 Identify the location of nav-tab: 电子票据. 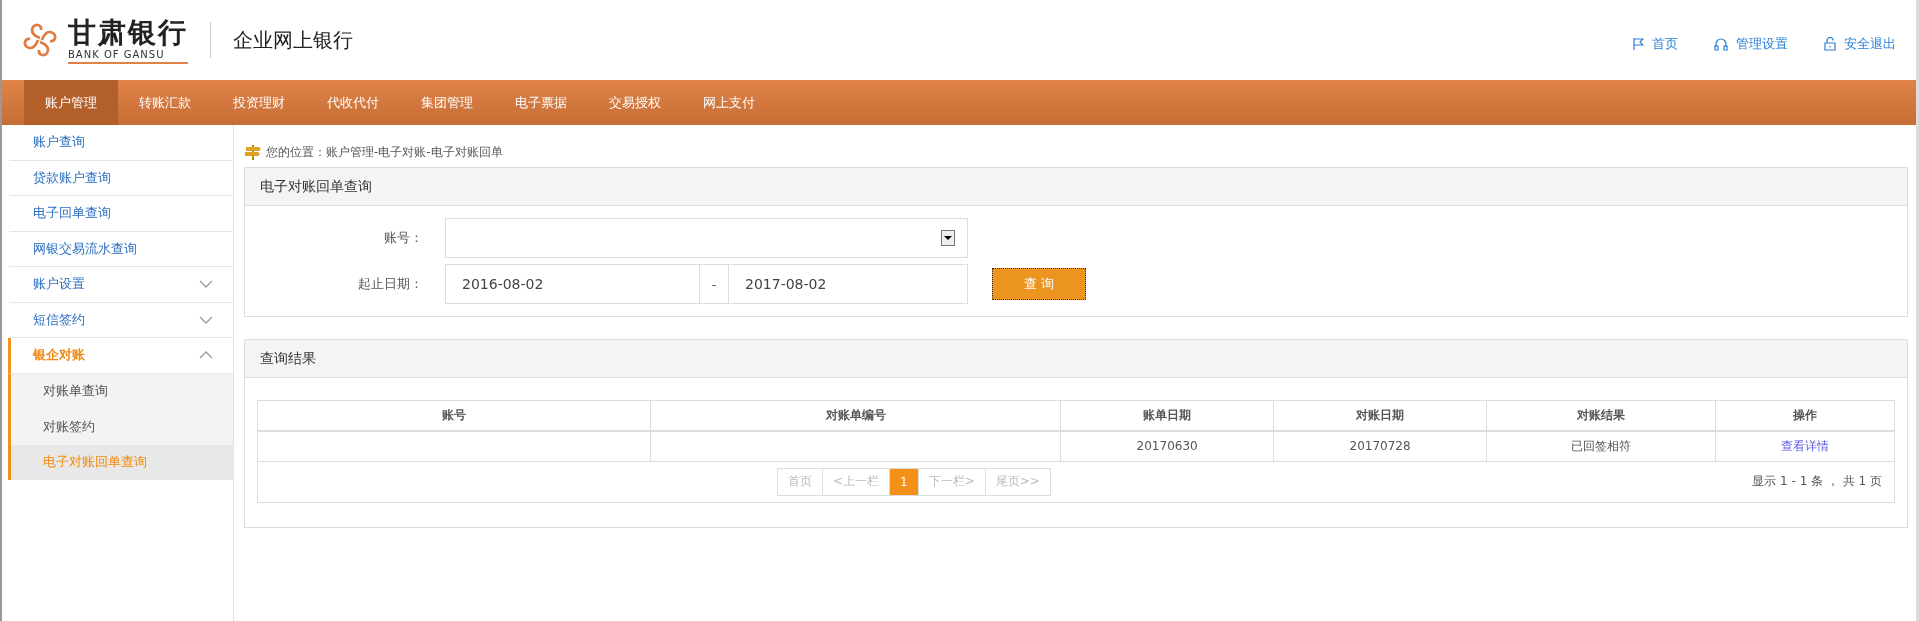
(541, 102).